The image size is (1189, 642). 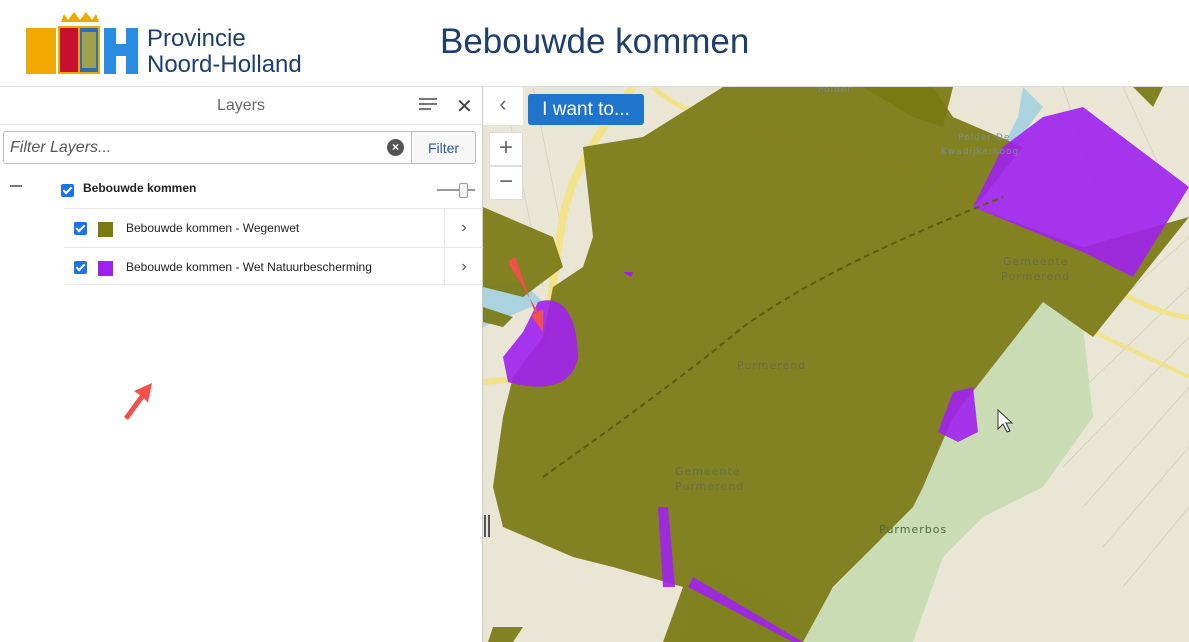 I want to click on list-icon, so click(x=428, y=105).